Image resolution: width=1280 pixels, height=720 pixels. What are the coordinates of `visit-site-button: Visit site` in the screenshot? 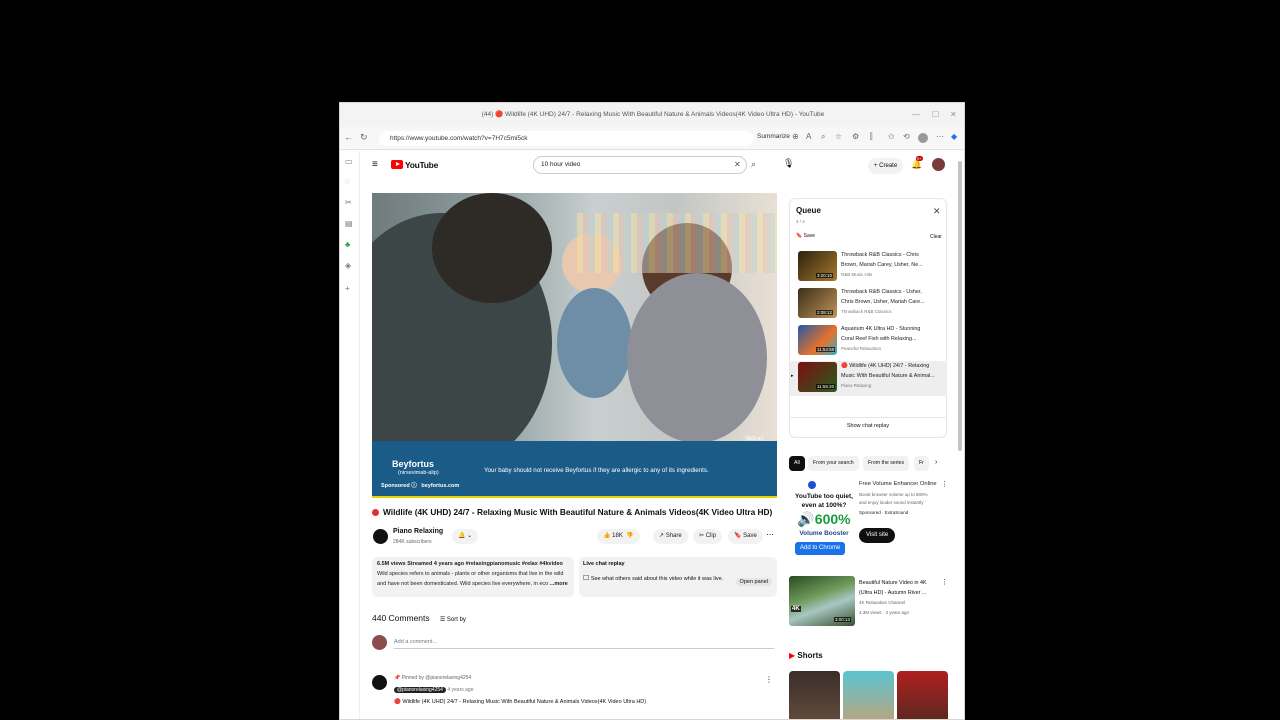 It's located at (877, 535).